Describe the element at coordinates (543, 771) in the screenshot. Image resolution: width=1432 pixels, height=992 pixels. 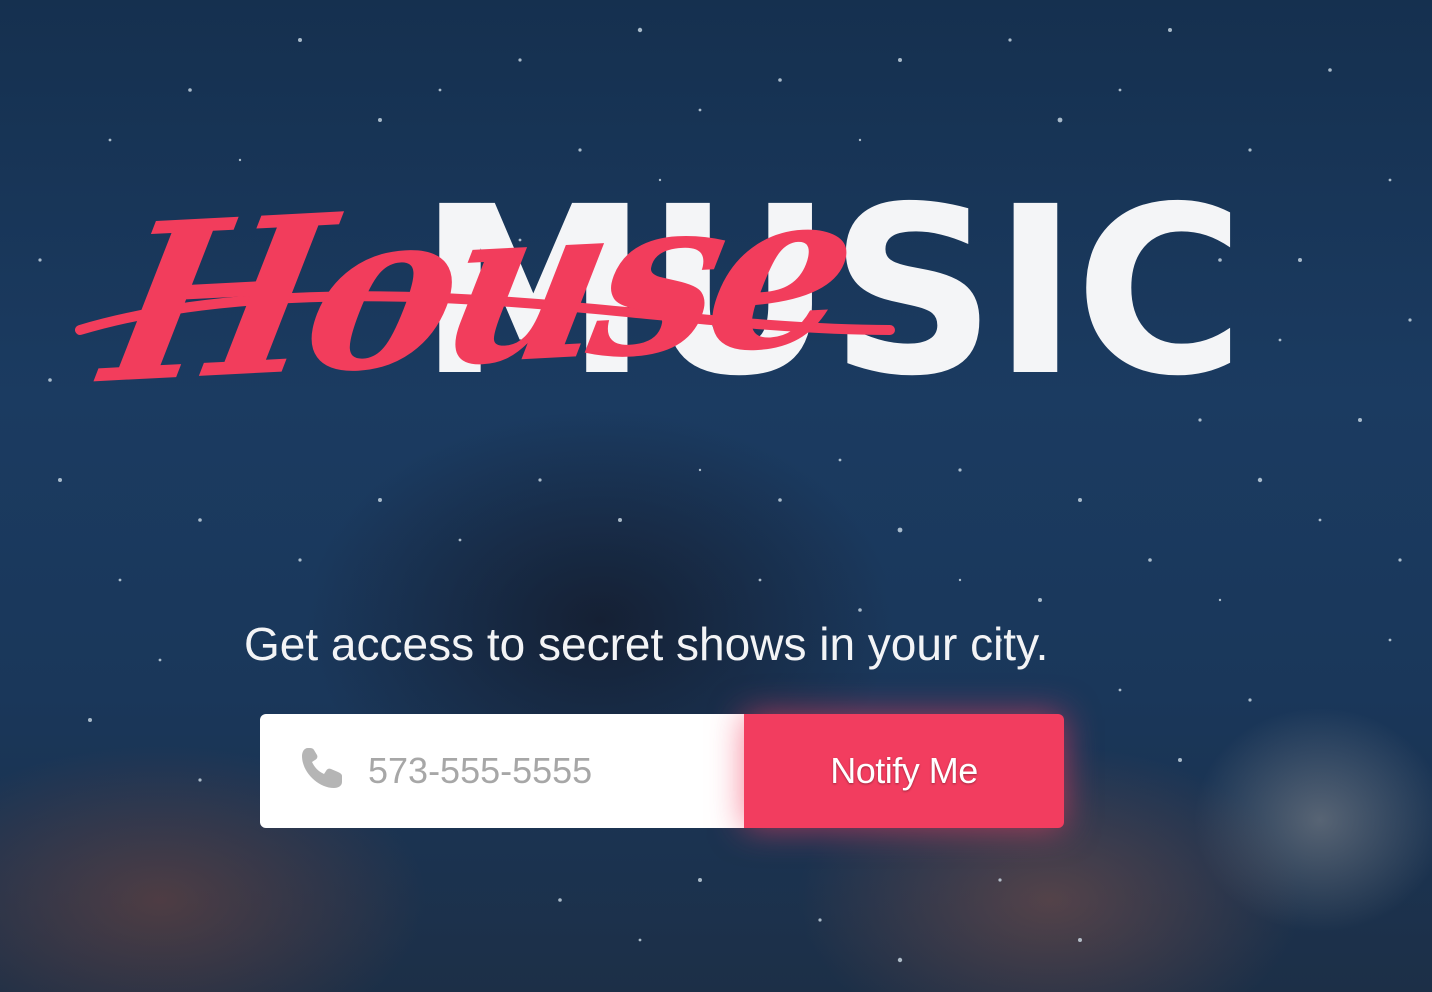
I see `phone-input` at that location.